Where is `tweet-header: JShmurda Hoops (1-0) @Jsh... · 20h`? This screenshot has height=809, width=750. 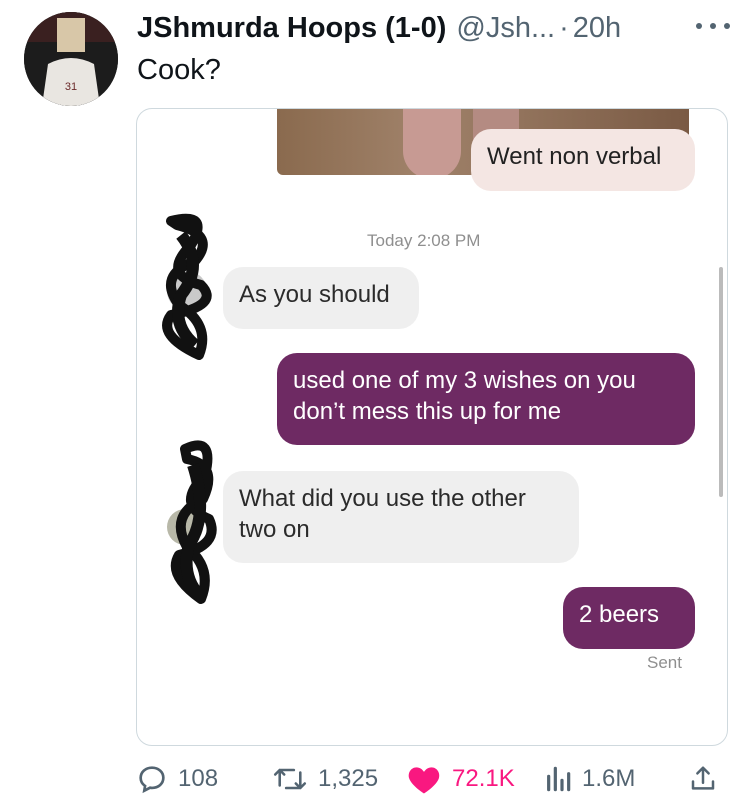
tweet-header: JShmurda Hoops (1-0) @Jsh... · 20h is located at coordinates (433, 28).